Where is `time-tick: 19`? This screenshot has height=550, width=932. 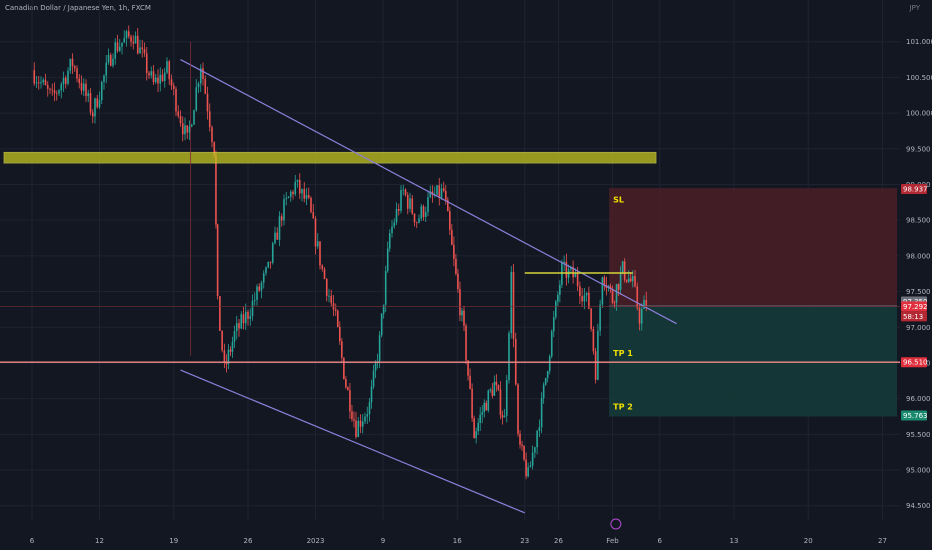
time-tick: 19 is located at coordinates (173, 541).